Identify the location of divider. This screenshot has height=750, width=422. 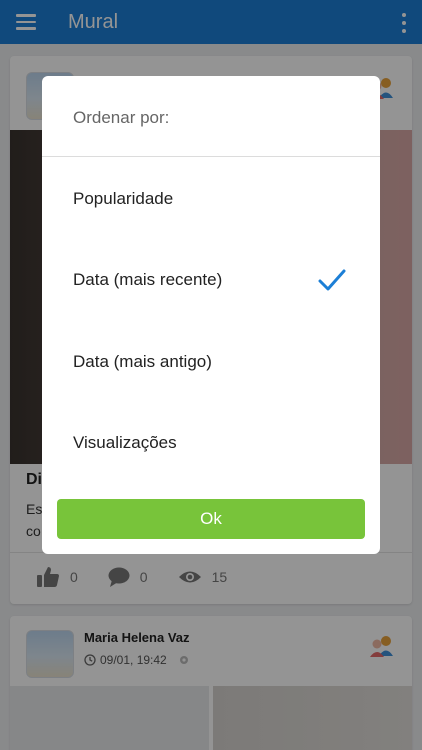
(211, 156).